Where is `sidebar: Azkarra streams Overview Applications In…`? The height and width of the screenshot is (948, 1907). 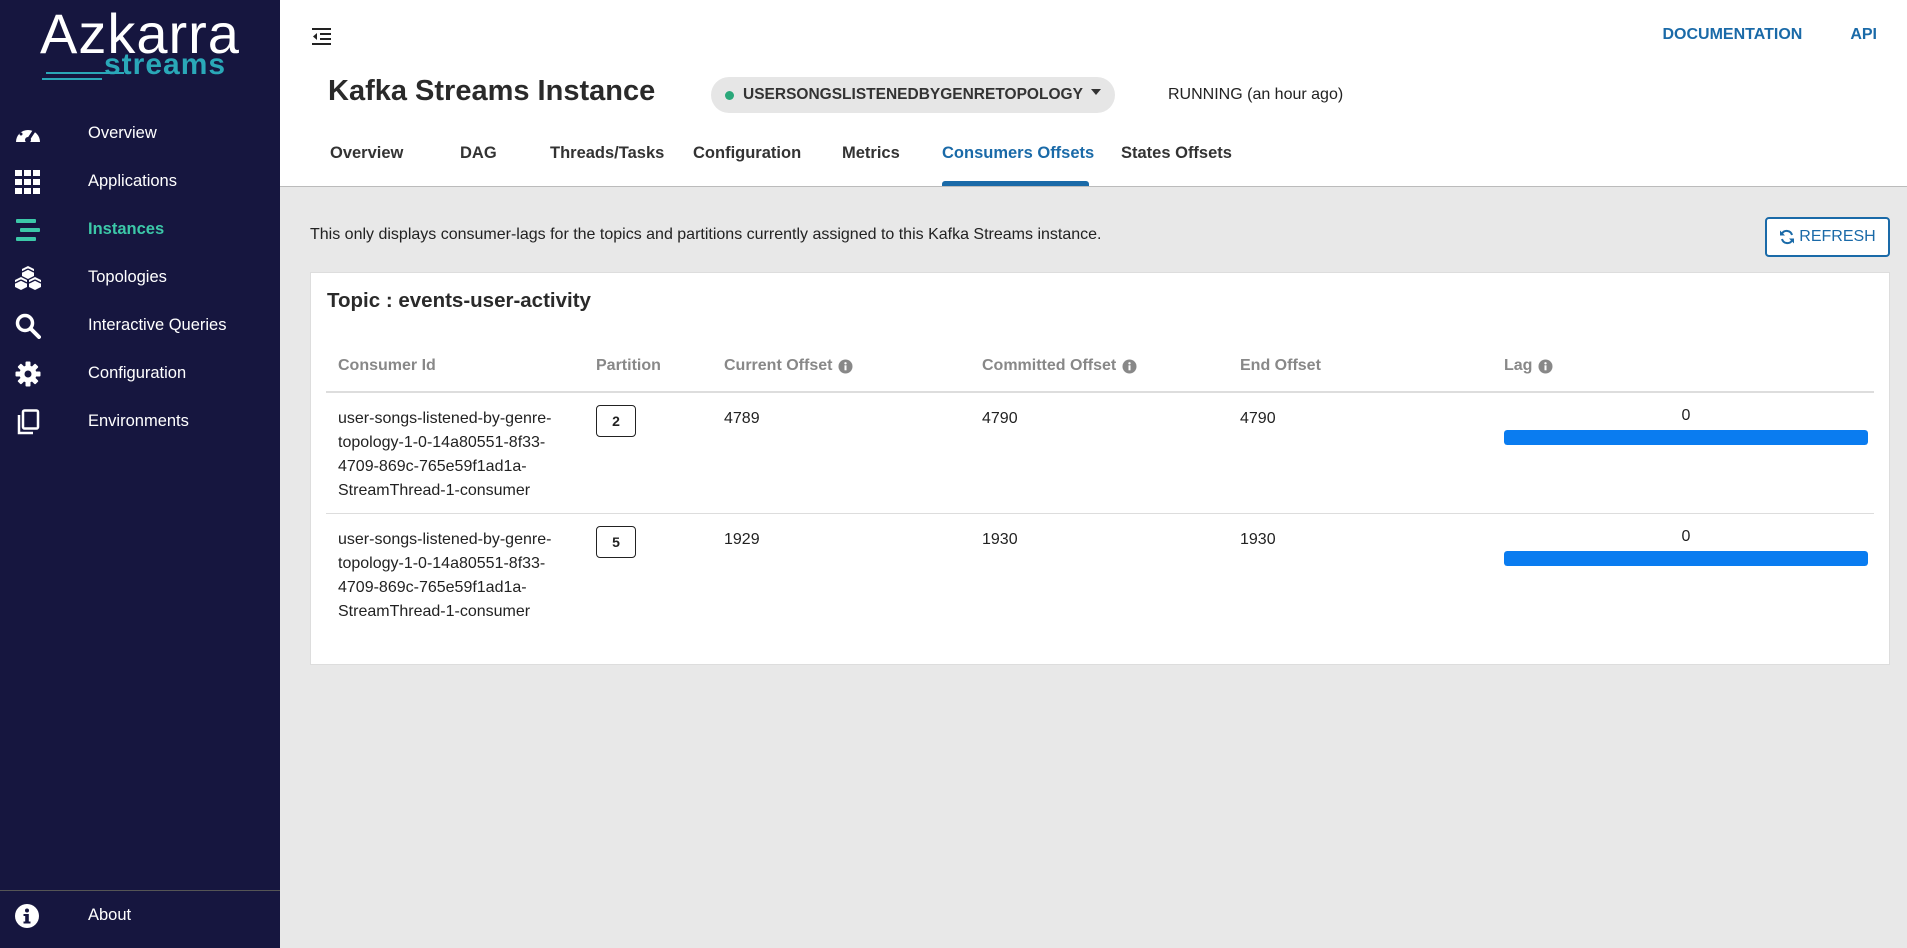
sidebar: Azkarra streams Overview Applications In… is located at coordinates (140, 474).